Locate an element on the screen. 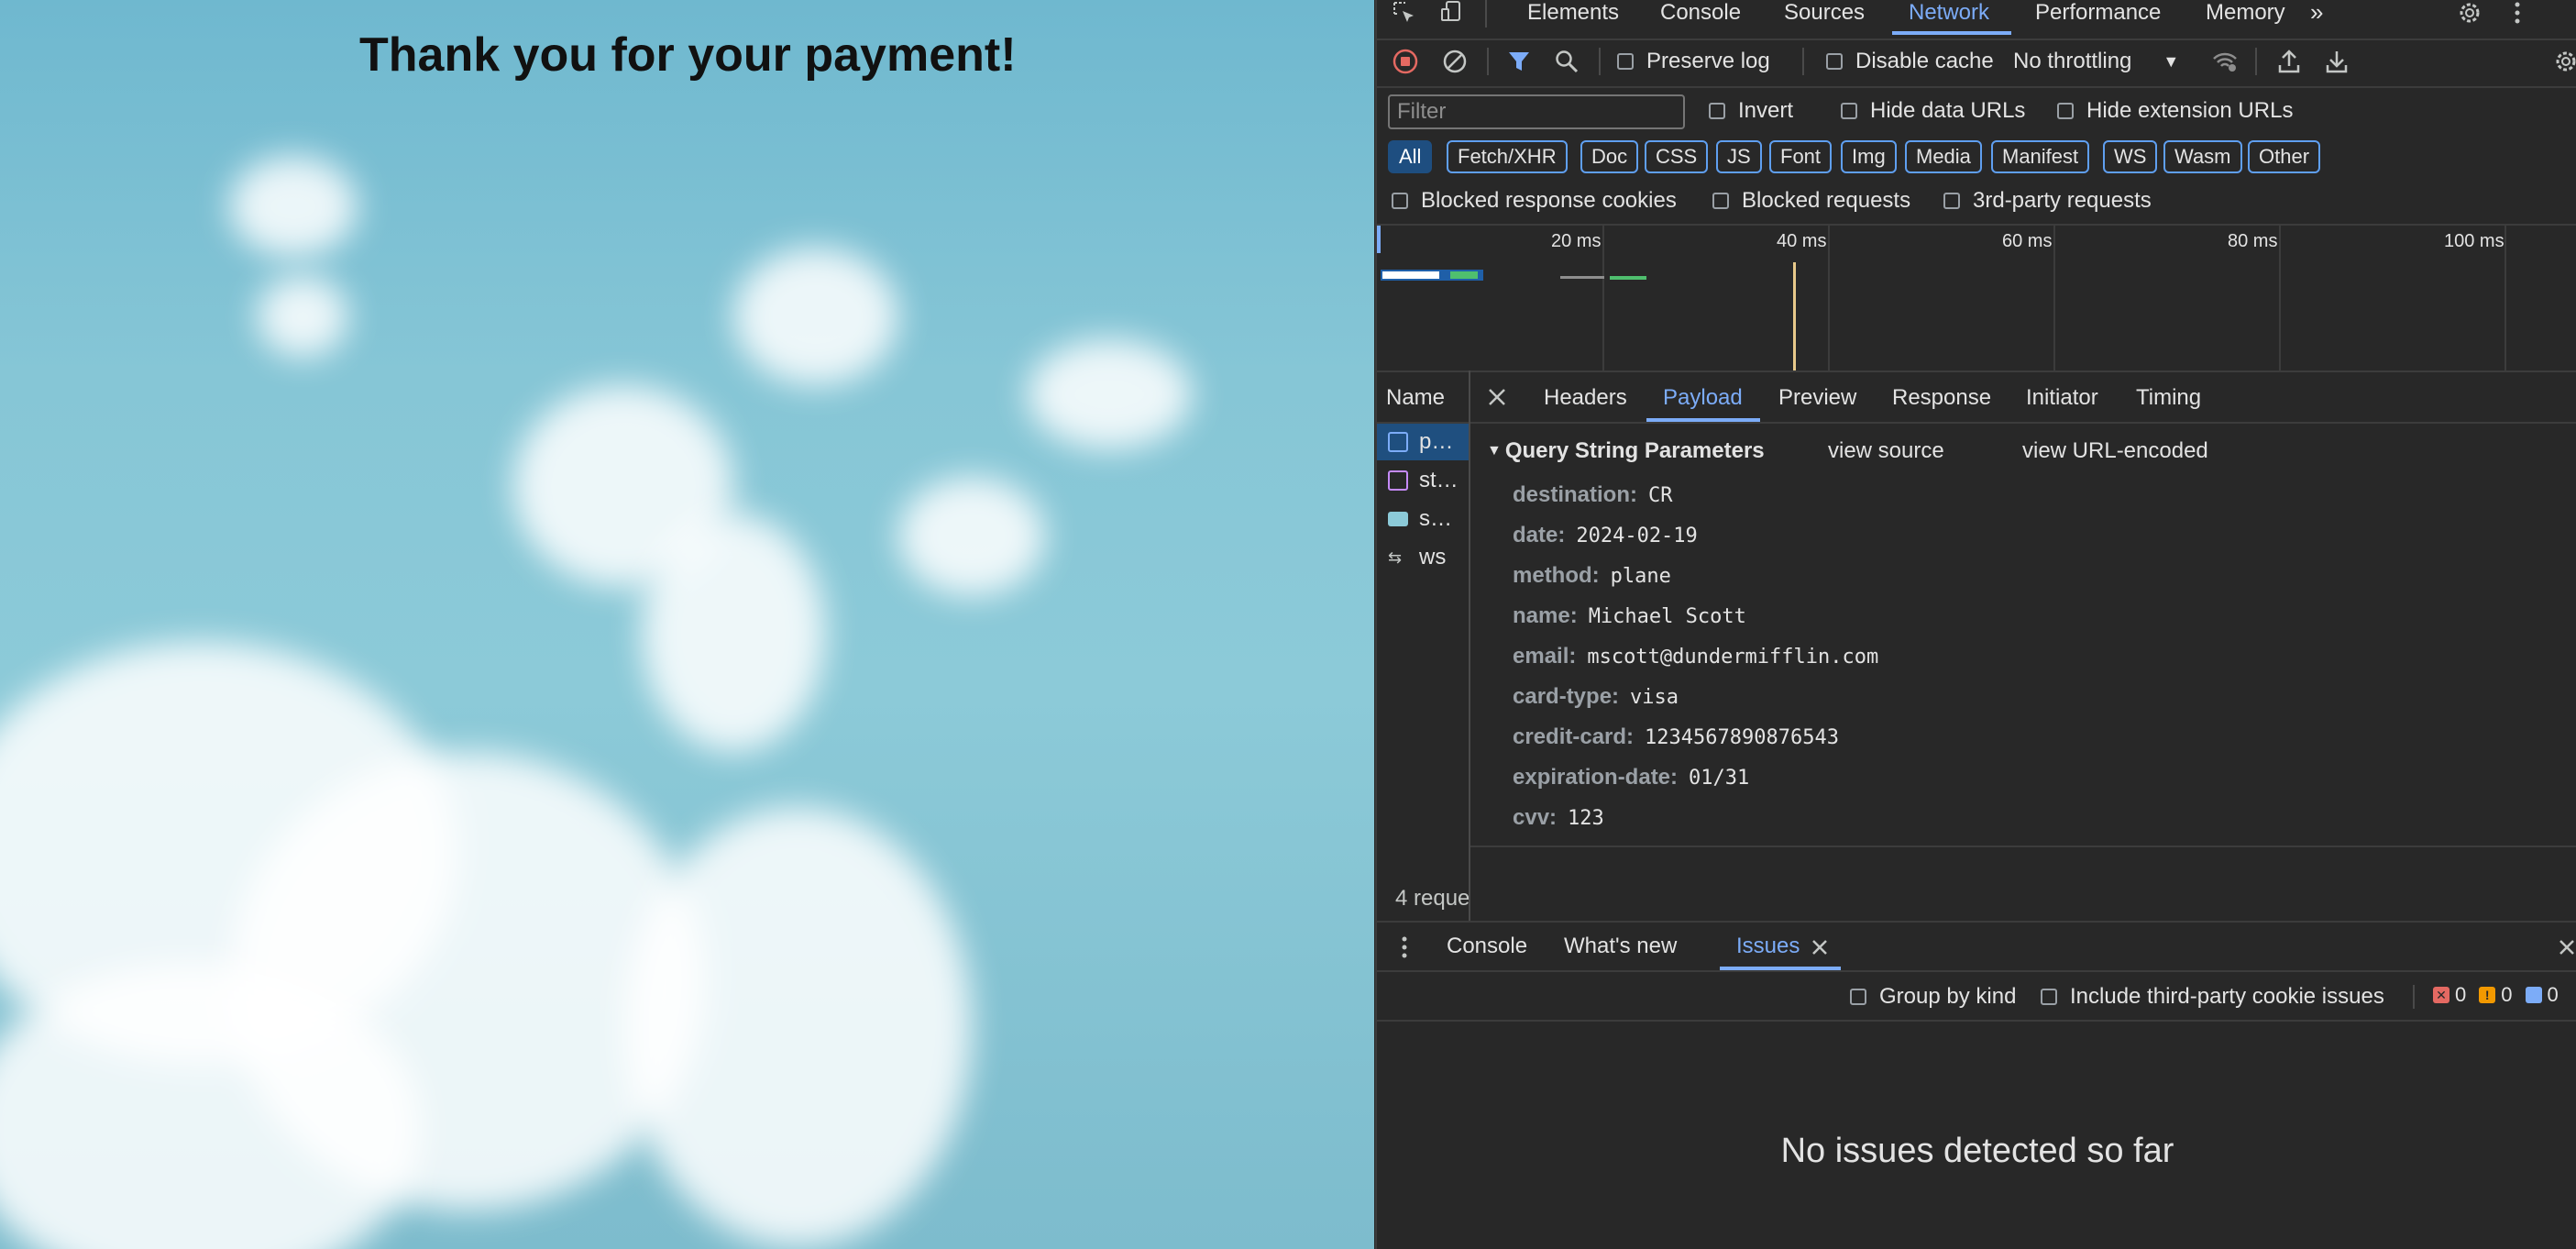 This screenshot has height=1249, width=2576. param-key: name: is located at coordinates (1545, 615).